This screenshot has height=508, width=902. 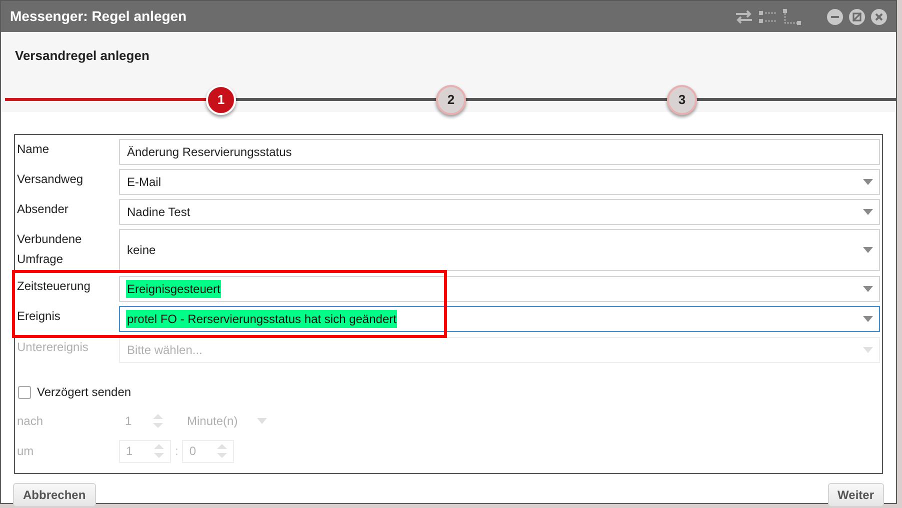 I want to click on dialog-heading: Versandregel anlegen, so click(x=82, y=55).